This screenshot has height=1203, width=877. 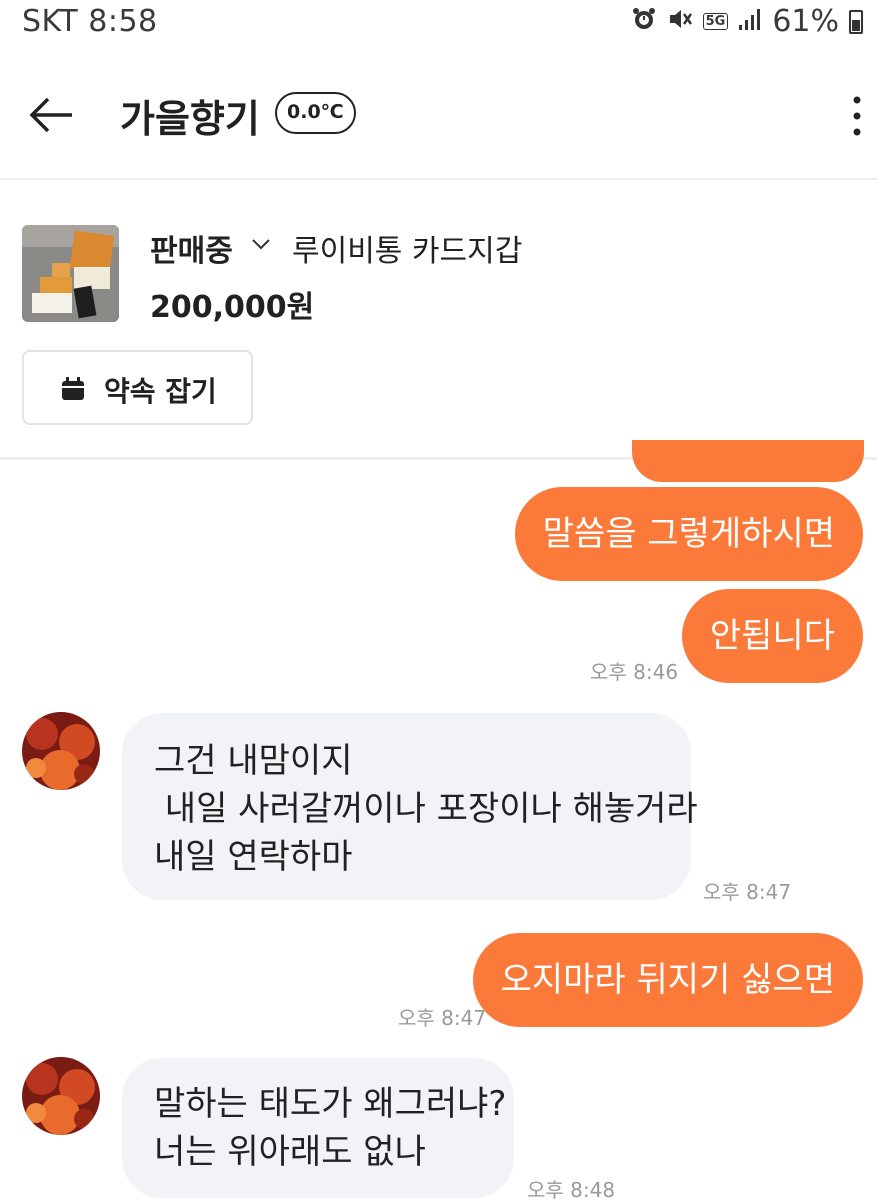 What do you see at coordinates (438, 24) in the screenshot?
I see `status-bar: SKT 8:58 5G 61%` at bounding box center [438, 24].